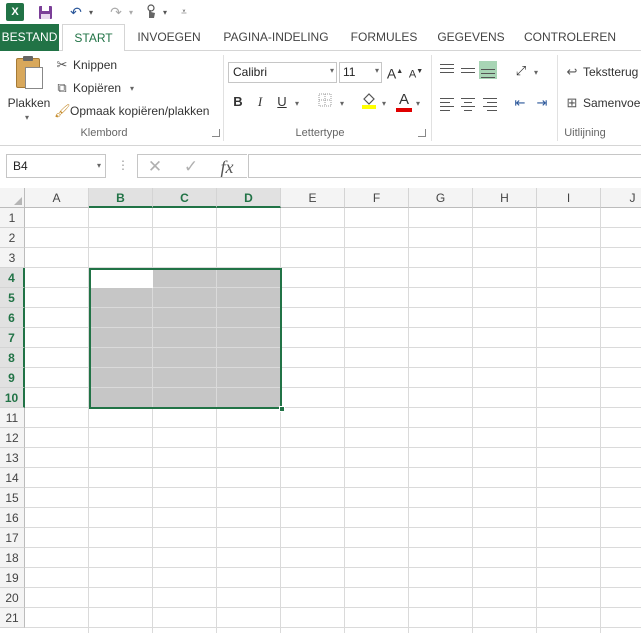  Describe the element at coordinates (313, 198) in the screenshot. I see `column-header-e: E` at that location.